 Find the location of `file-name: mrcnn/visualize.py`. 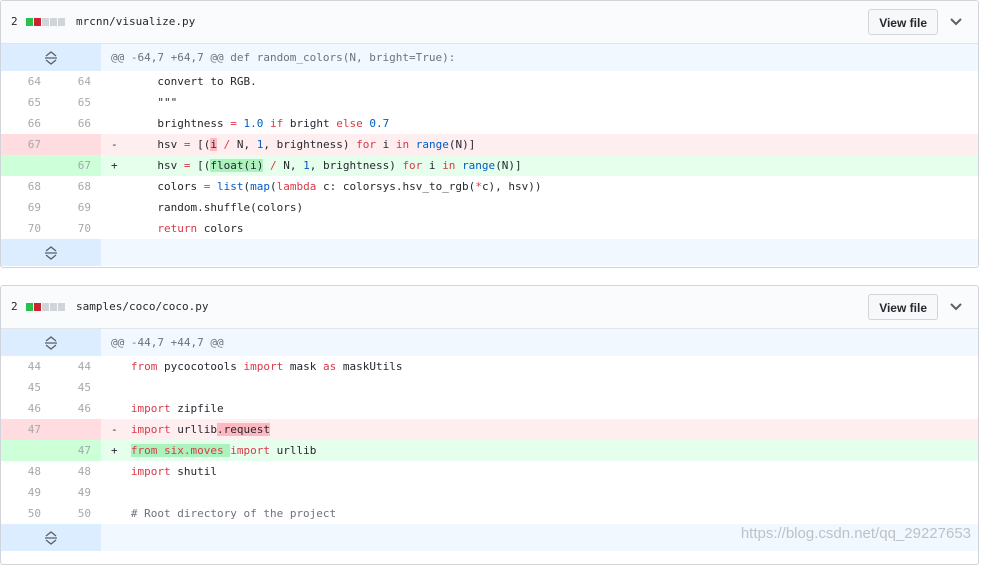

file-name: mrcnn/visualize.py is located at coordinates (135, 21).